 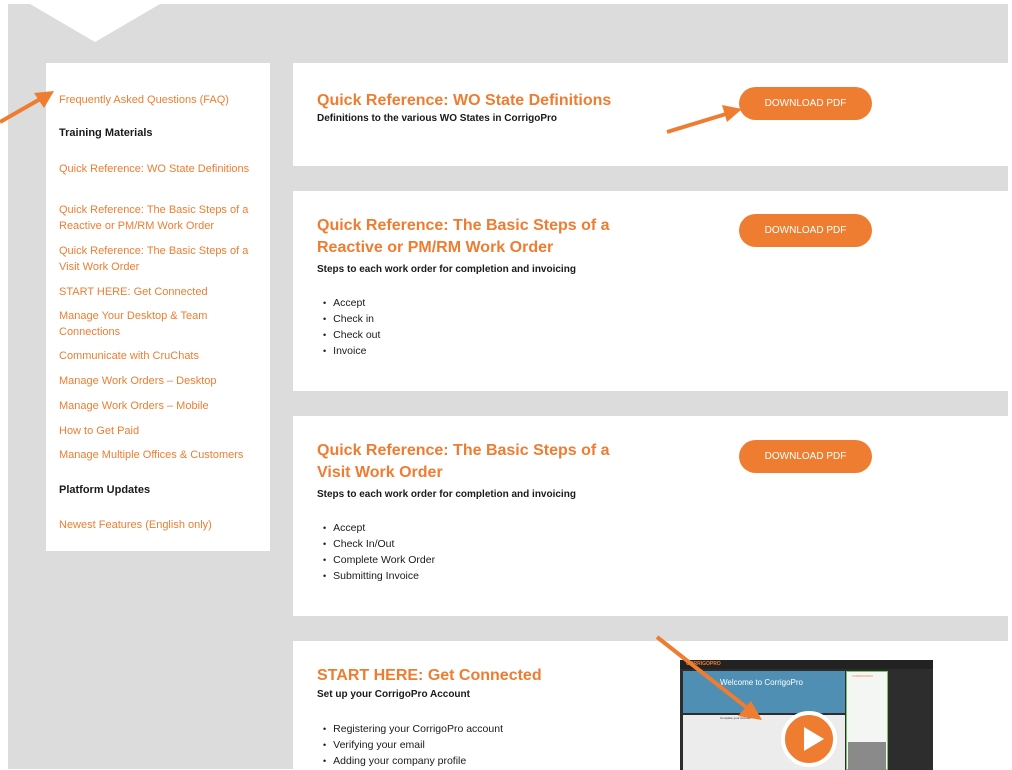 I want to click on sidebar-heading-platform: Platform Updates, so click(x=105, y=490).